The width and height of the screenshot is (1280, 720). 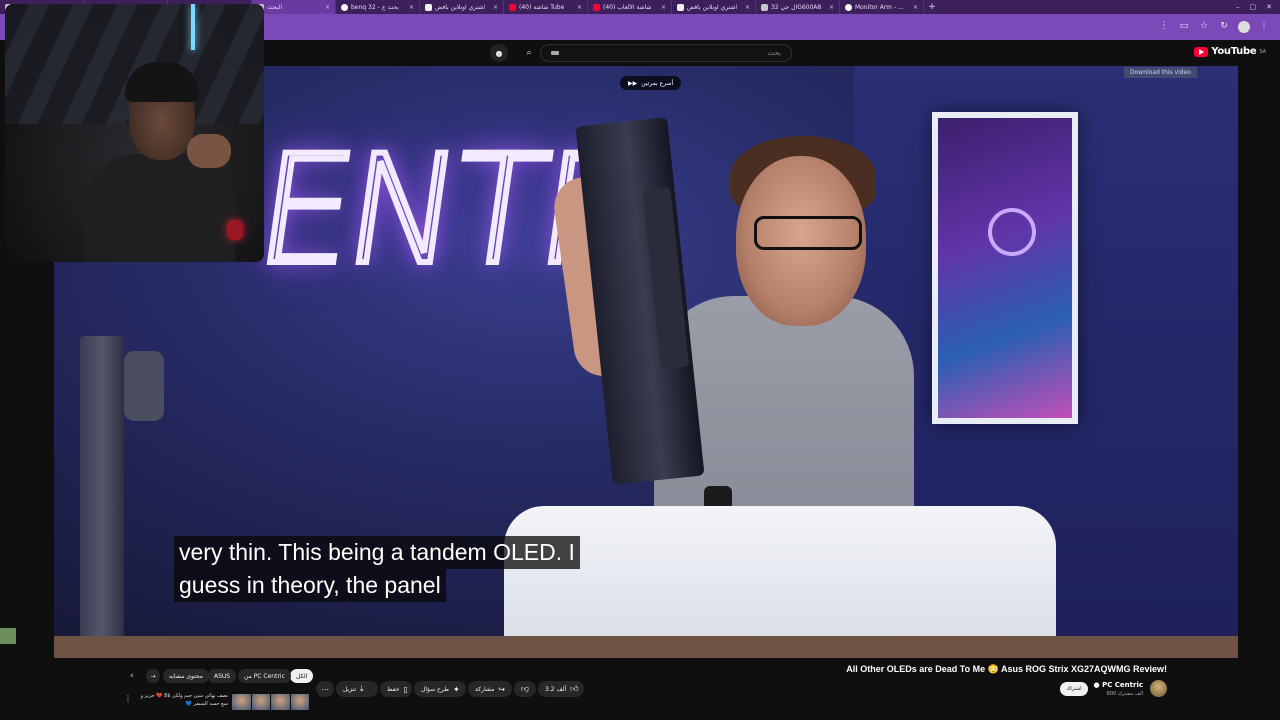 What do you see at coordinates (396, 689) in the screenshot?
I see `save-button: حفظ ▯` at bounding box center [396, 689].